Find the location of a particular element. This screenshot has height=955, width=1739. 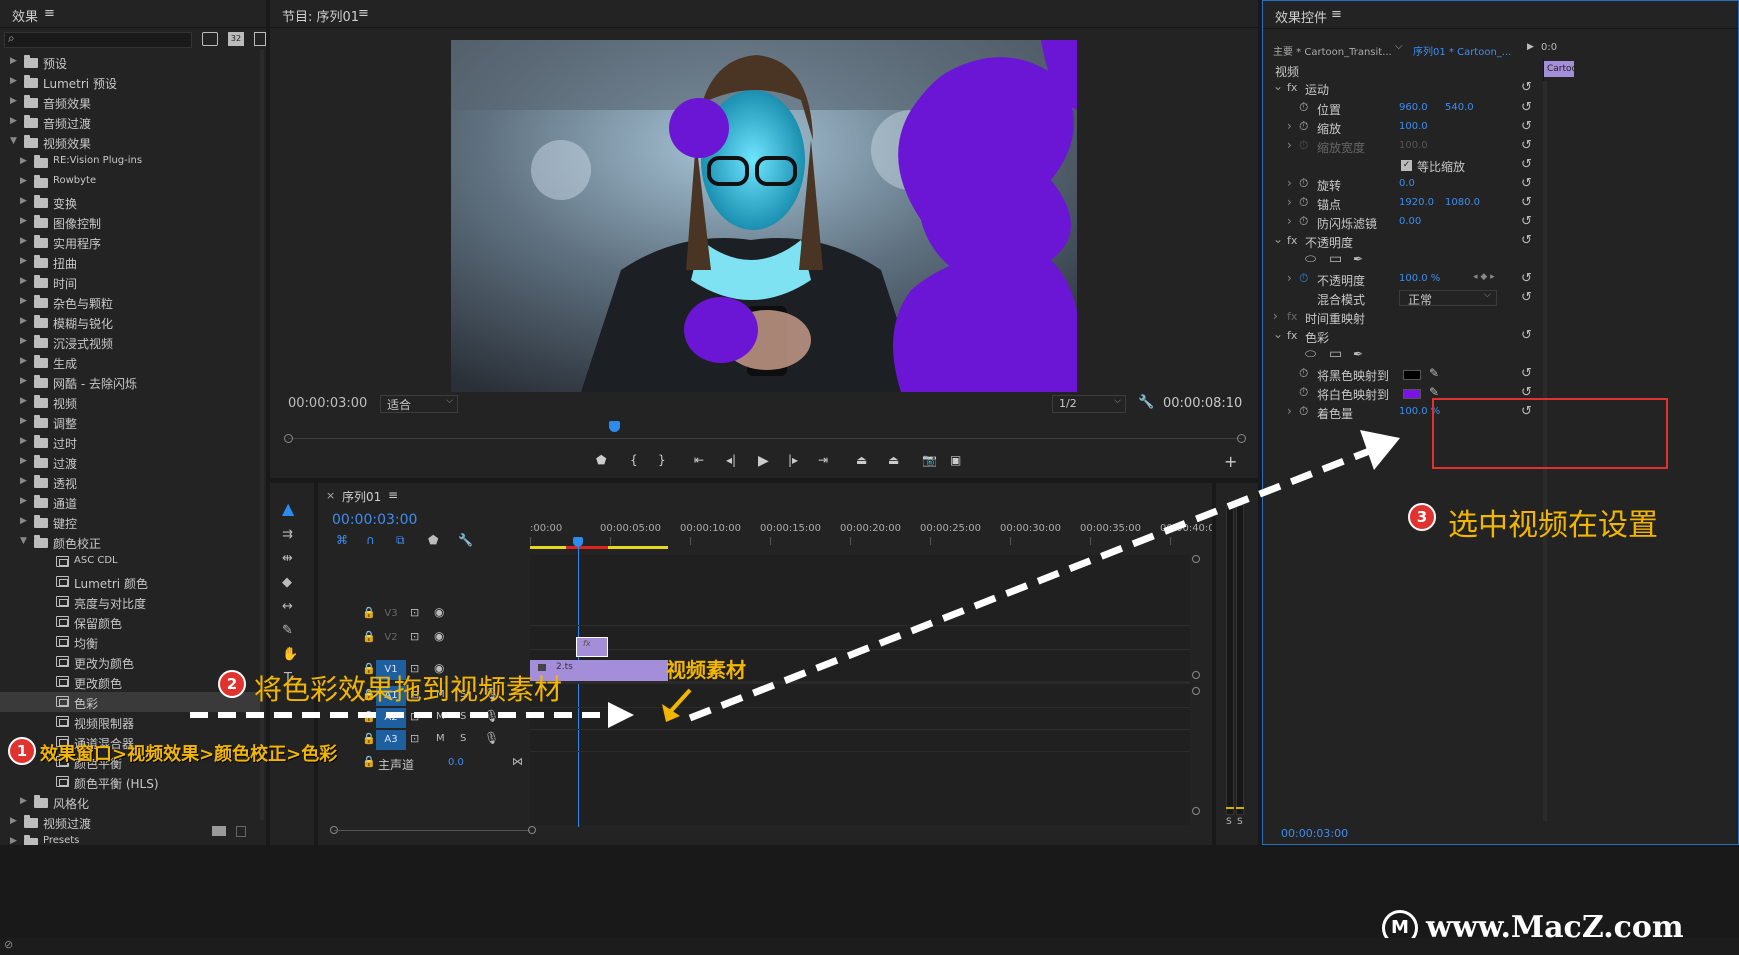

step2-text: 将色彩效果拖到视频素材 is located at coordinates (408, 689).